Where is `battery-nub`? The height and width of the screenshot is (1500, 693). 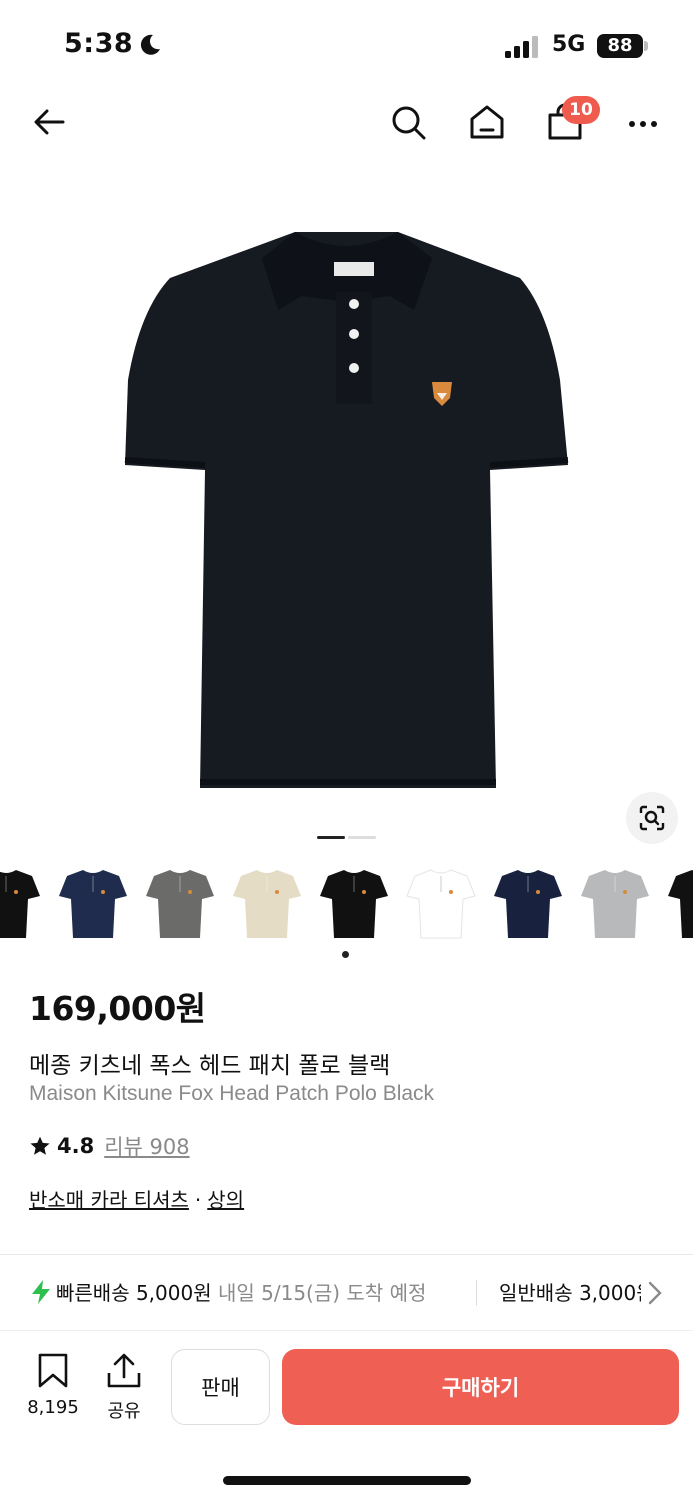 battery-nub is located at coordinates (646, 46).